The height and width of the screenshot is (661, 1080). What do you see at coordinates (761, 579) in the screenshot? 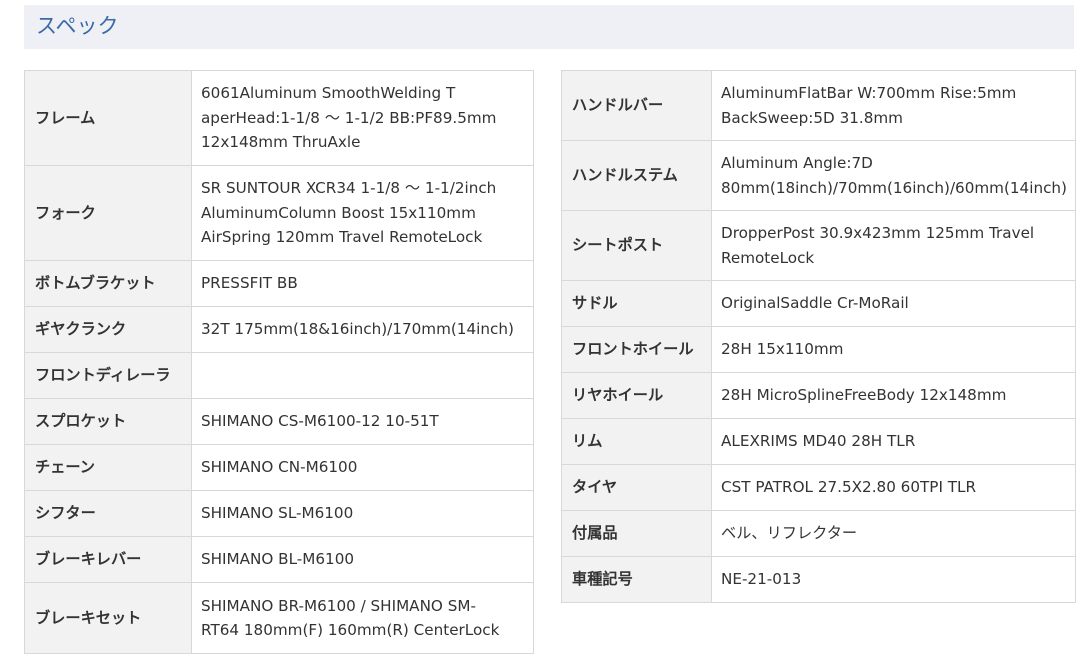
I see `spec-value-line: NE-21-013` at bounding box center [761, 579].